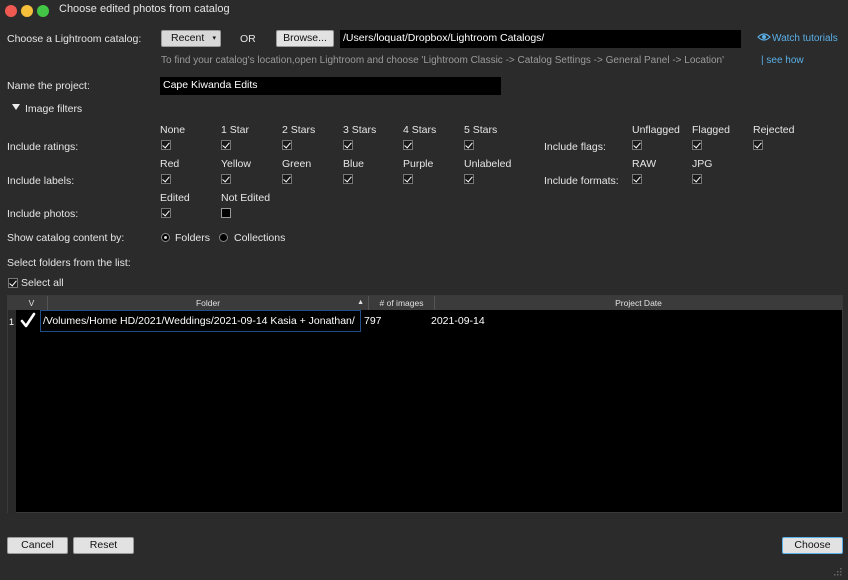  Describe the element at coordinates (103, 545) in the screenshot. I see `reset-button: Reset` at that location.